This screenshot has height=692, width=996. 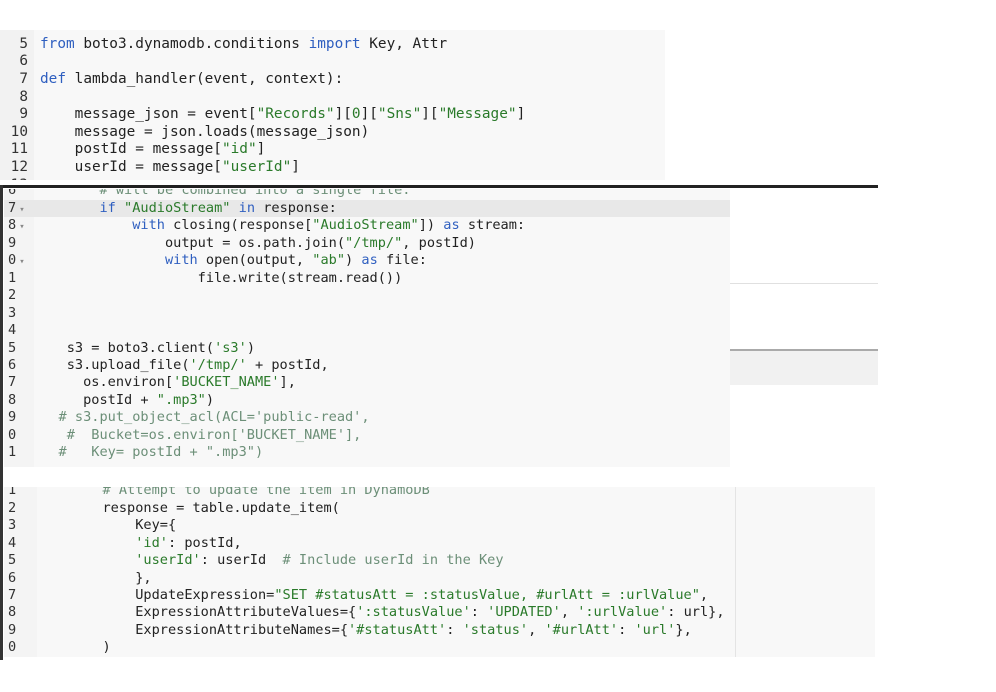 What do you see at coordinates (439, 647) in the screenshot?
I see `code-line: 0 )` at bounding box center [439, 647].